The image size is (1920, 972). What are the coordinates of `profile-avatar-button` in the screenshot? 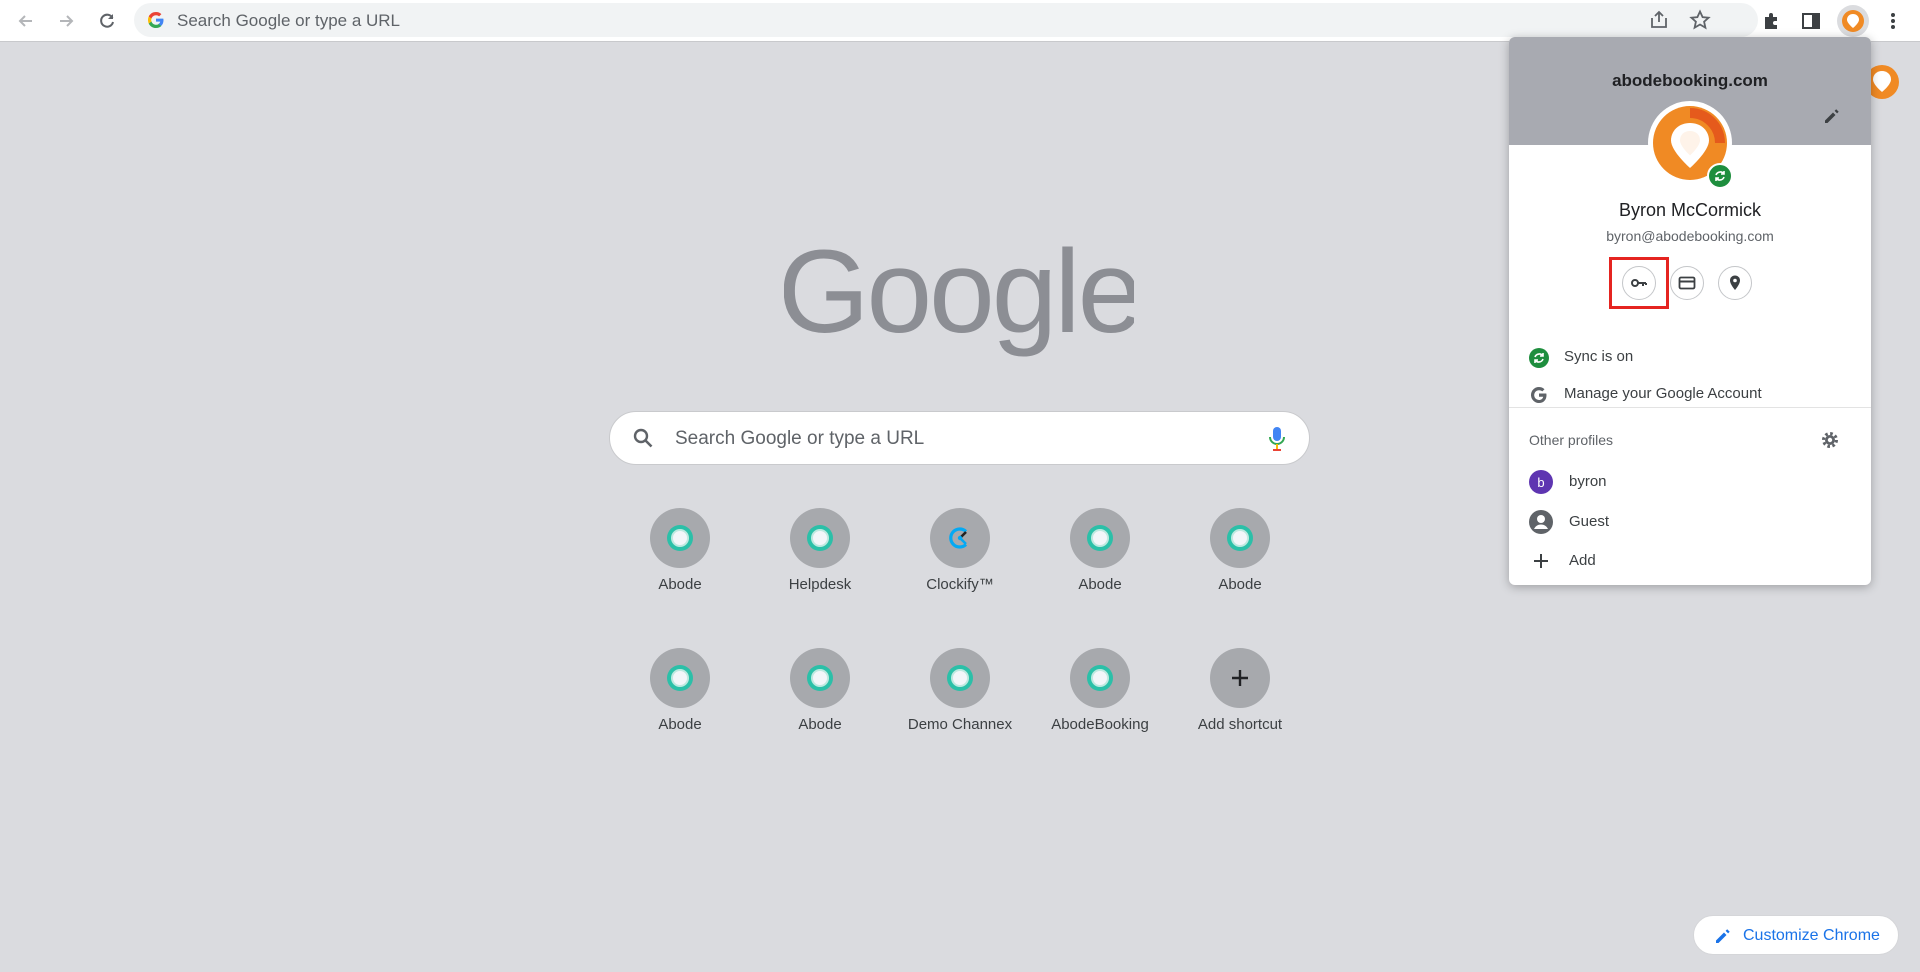 It's located at (1853, 21).